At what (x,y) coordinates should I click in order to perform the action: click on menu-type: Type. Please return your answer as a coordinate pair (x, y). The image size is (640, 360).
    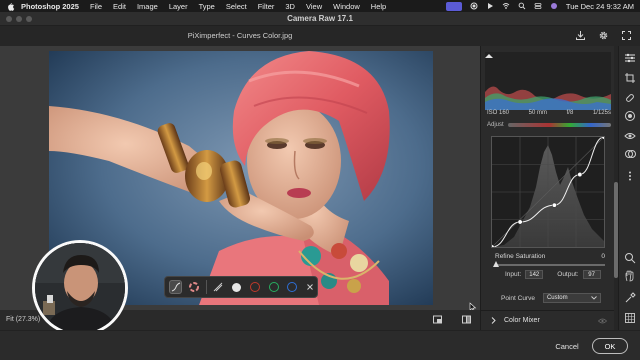
    Looking at the image, I should click on (207, 6).